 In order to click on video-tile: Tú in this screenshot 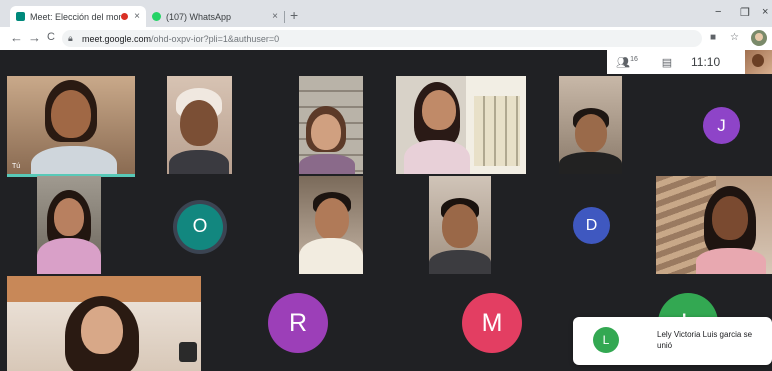, I will do `click(71, 126)`.